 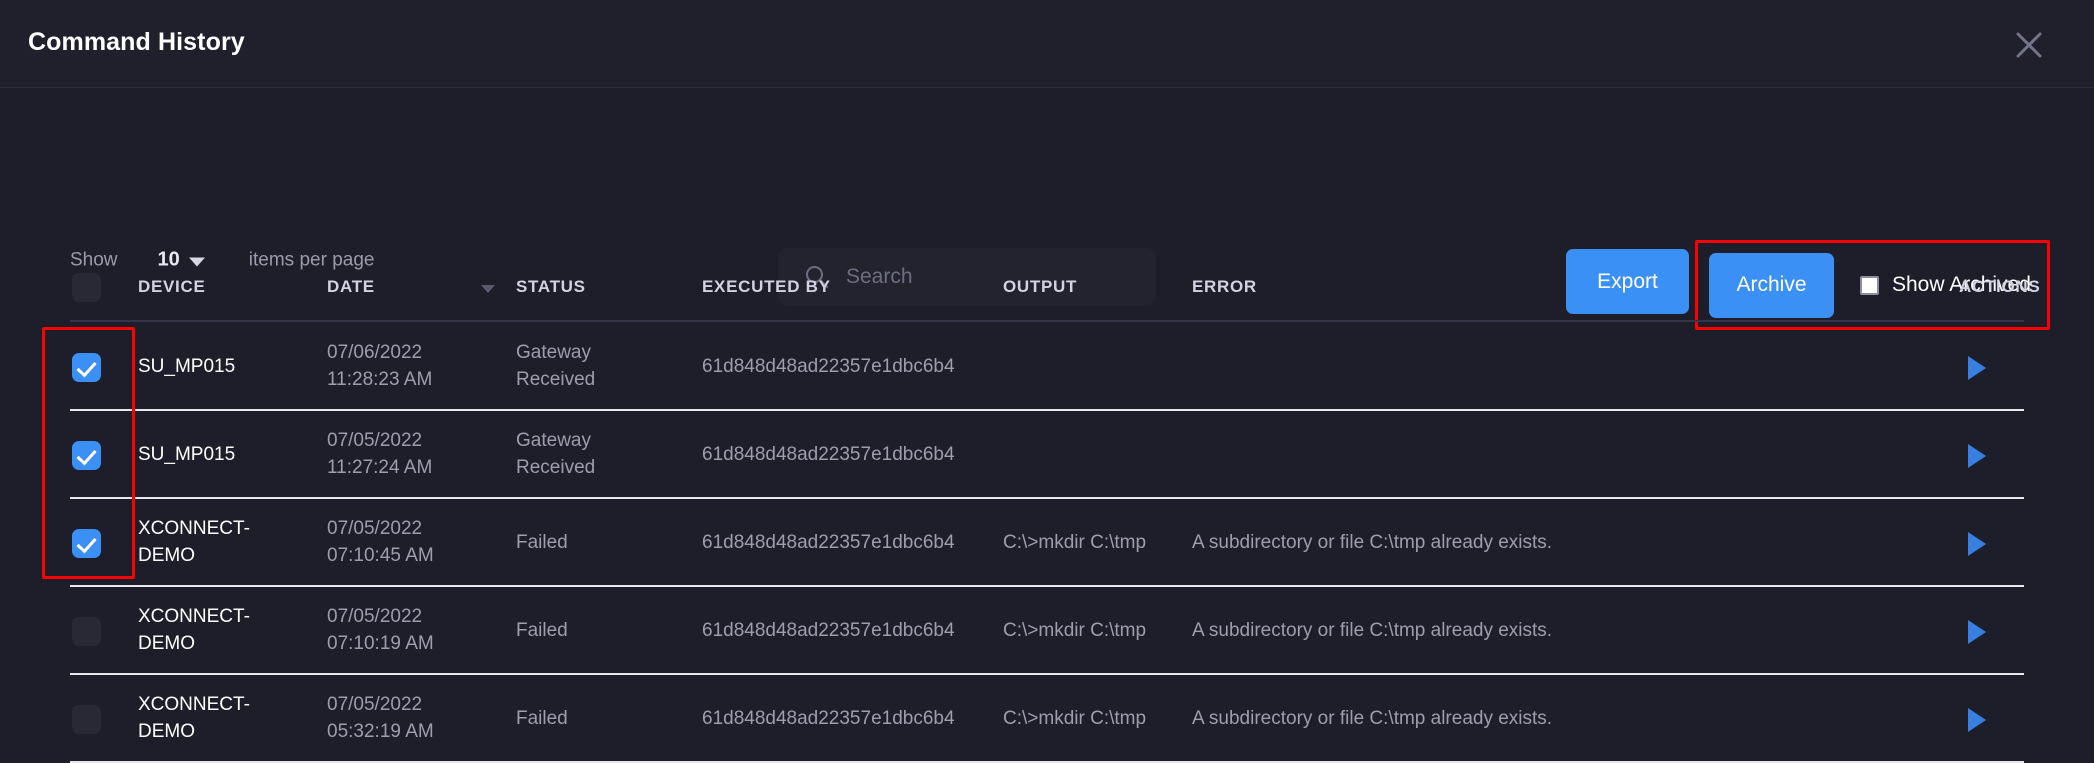 What do you see at coordinates (2000, 286) in the screenshot?
I see `column-header-actions: ACTIONS` at bounding box center [2000, 286].